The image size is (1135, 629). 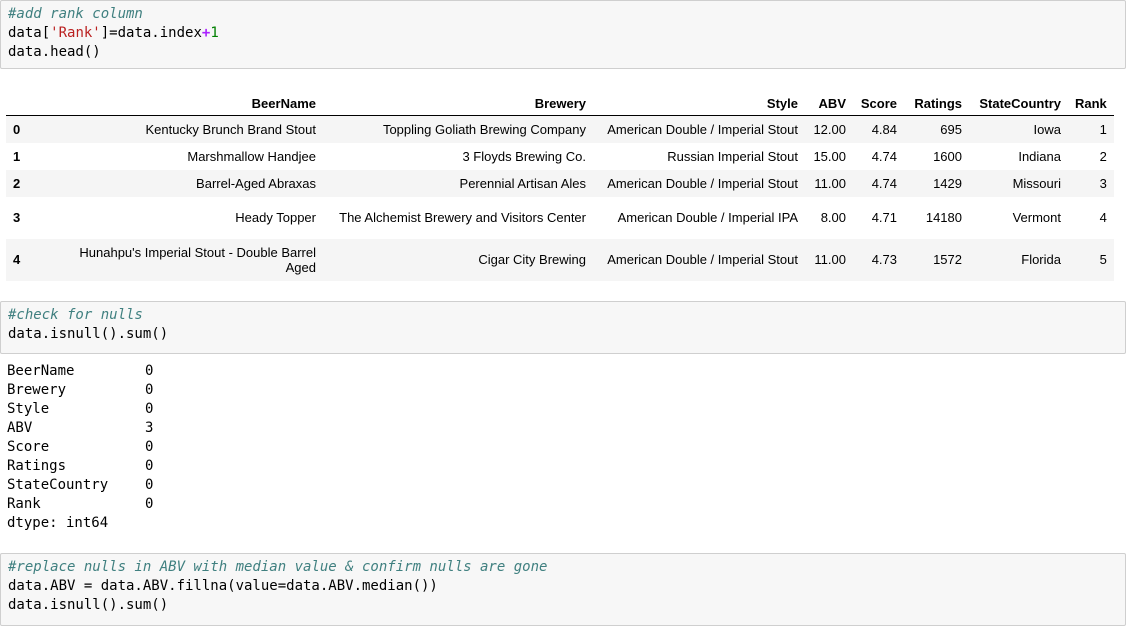 I want to click on cell-score: 4.73, so click(x=884, y=259).